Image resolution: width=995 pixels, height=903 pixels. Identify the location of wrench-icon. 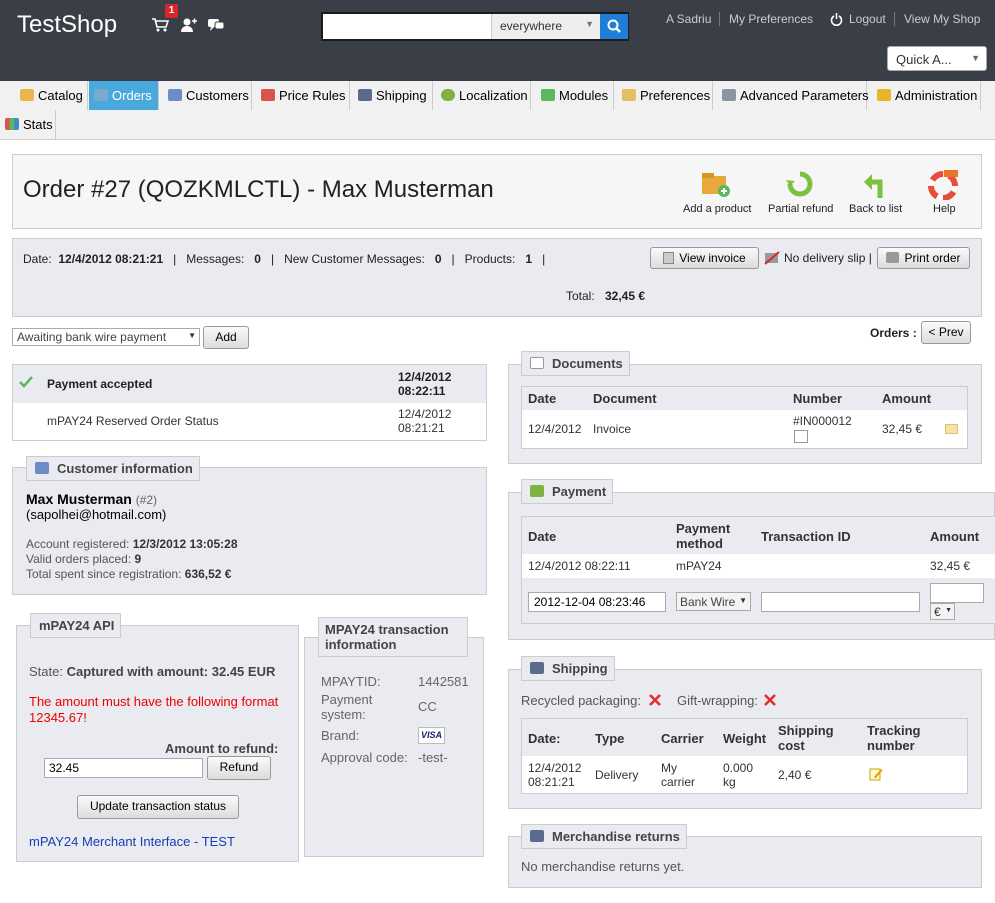
(729, 95).